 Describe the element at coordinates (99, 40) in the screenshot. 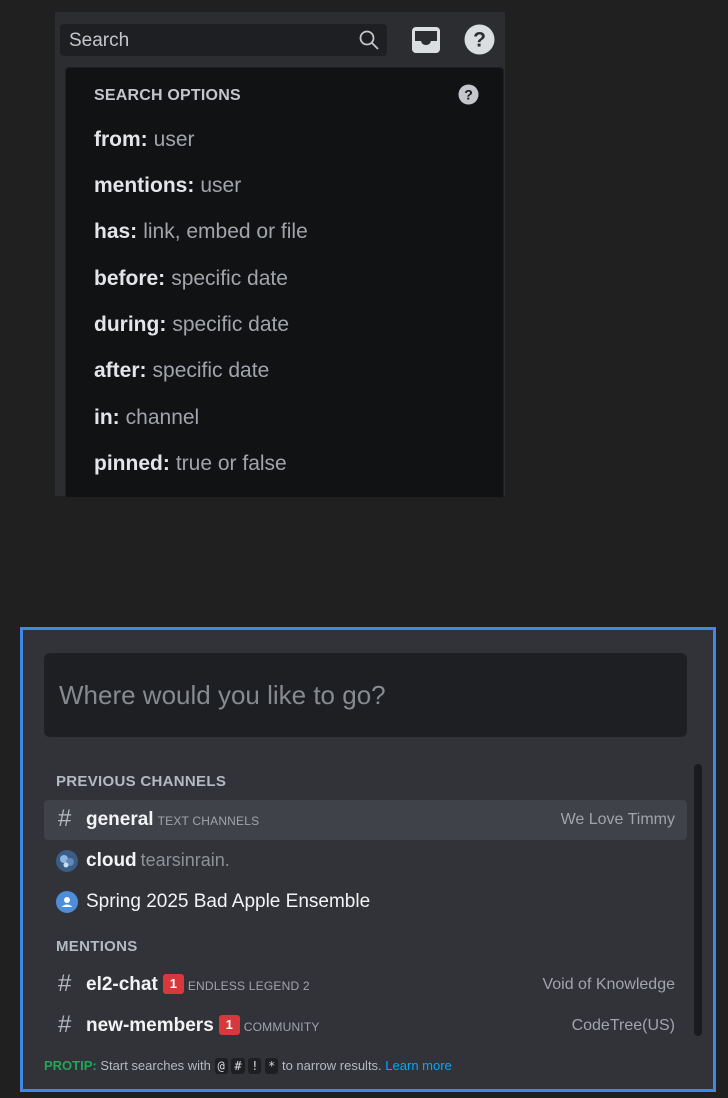

I see `search-placeholder: Search` at that location.